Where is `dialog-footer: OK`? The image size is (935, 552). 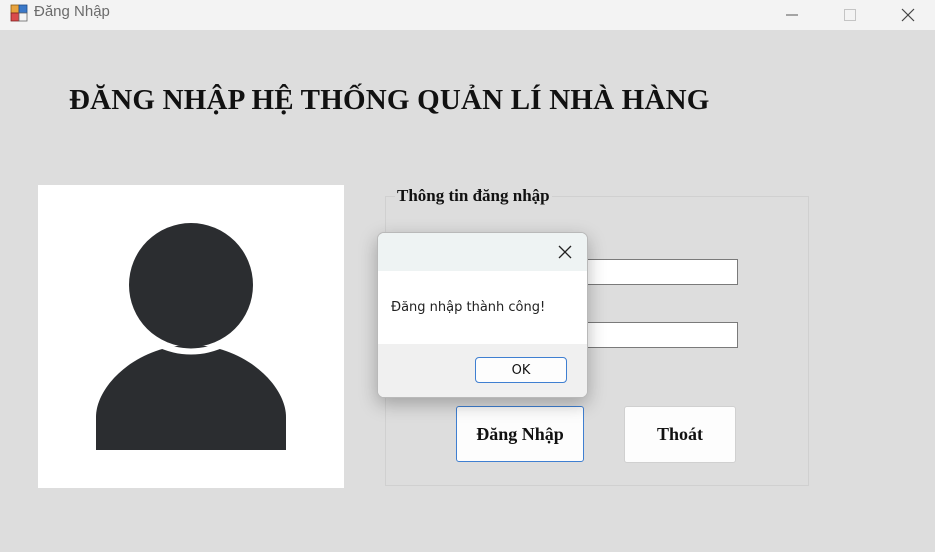
dialog-footer: OK is located at coordinates (482, 370).